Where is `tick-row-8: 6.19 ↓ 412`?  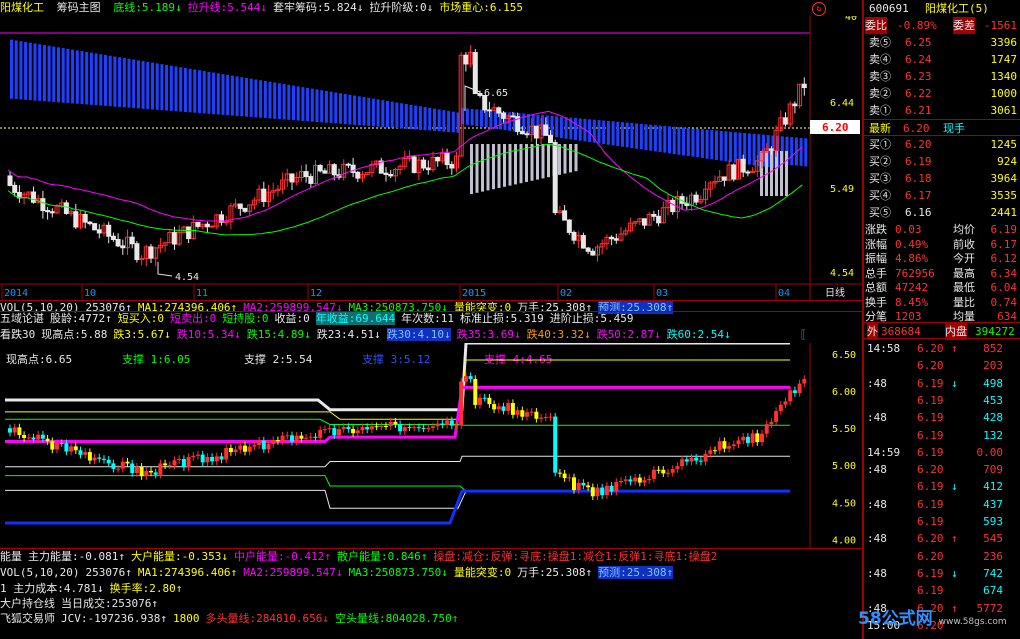 tick-row-8: 6.19 ↓ 412 is located at coordinates (941, 486).